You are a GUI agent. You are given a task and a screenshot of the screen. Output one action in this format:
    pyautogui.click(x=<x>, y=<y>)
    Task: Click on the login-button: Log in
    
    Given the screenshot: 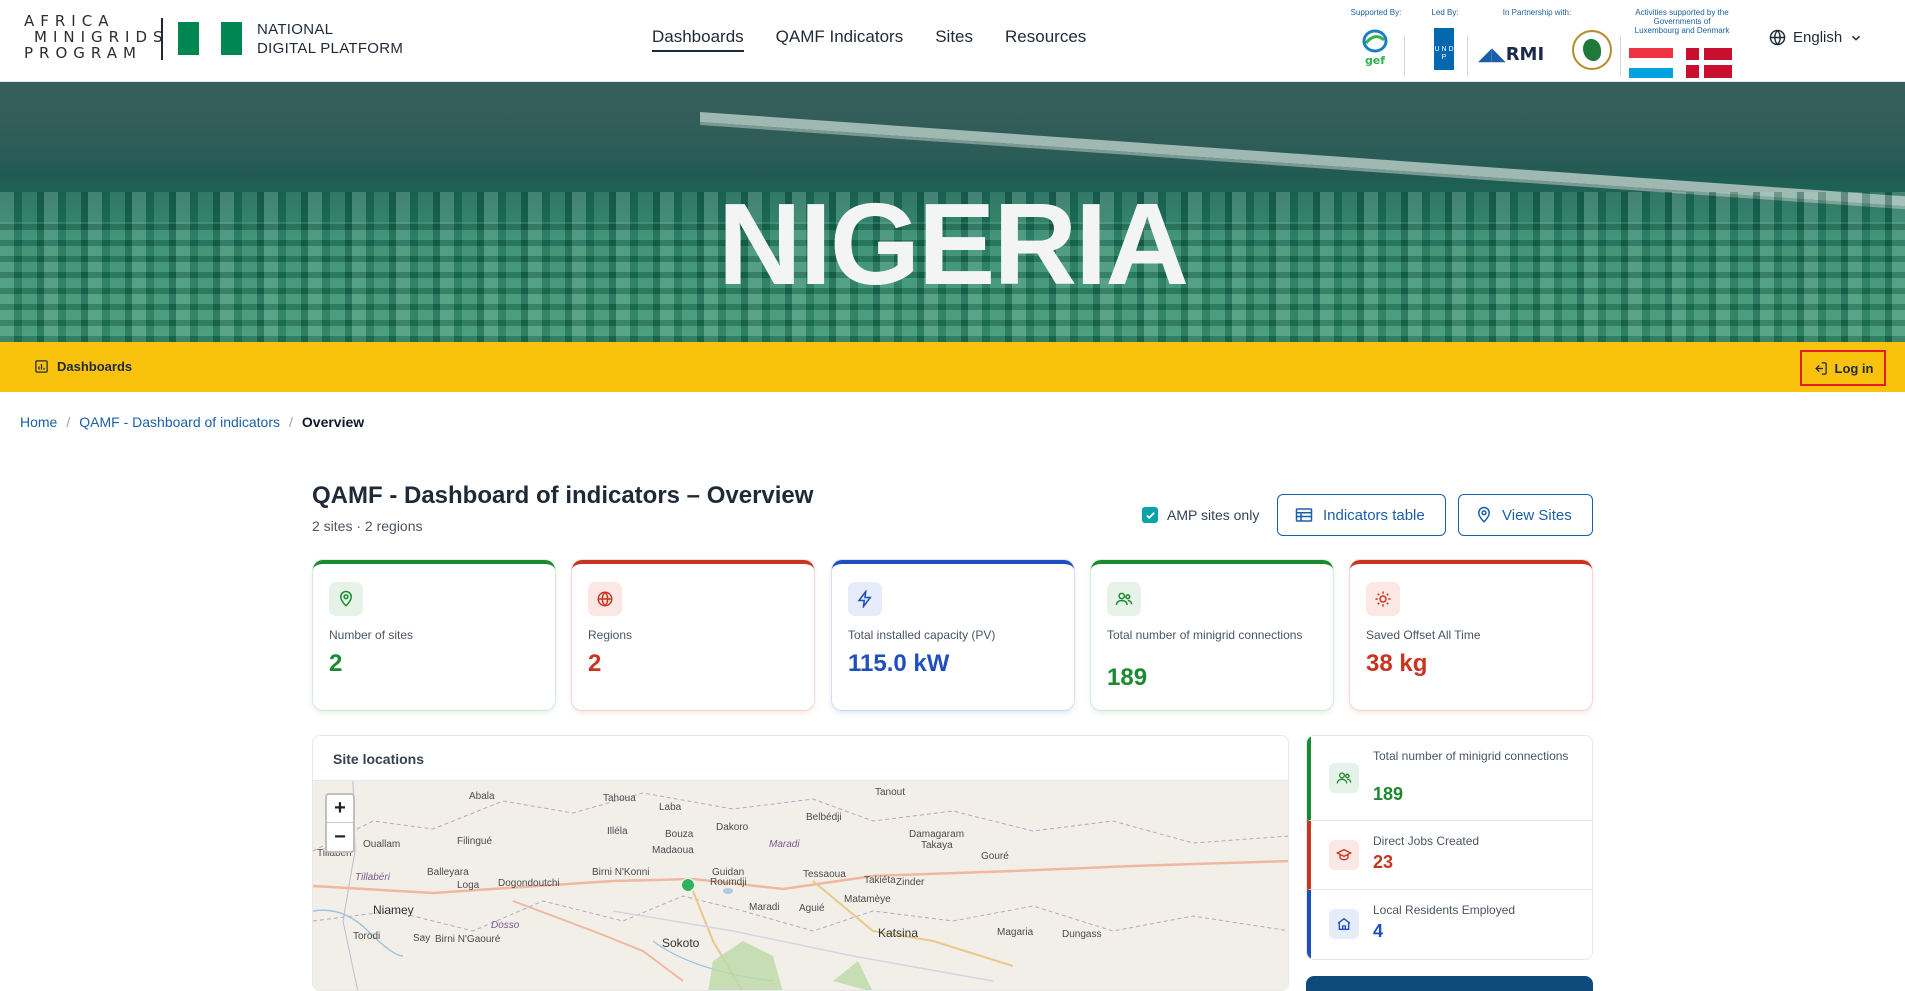 What is the action you would take?
    pyautogui.click(x=1843, y=368)
    